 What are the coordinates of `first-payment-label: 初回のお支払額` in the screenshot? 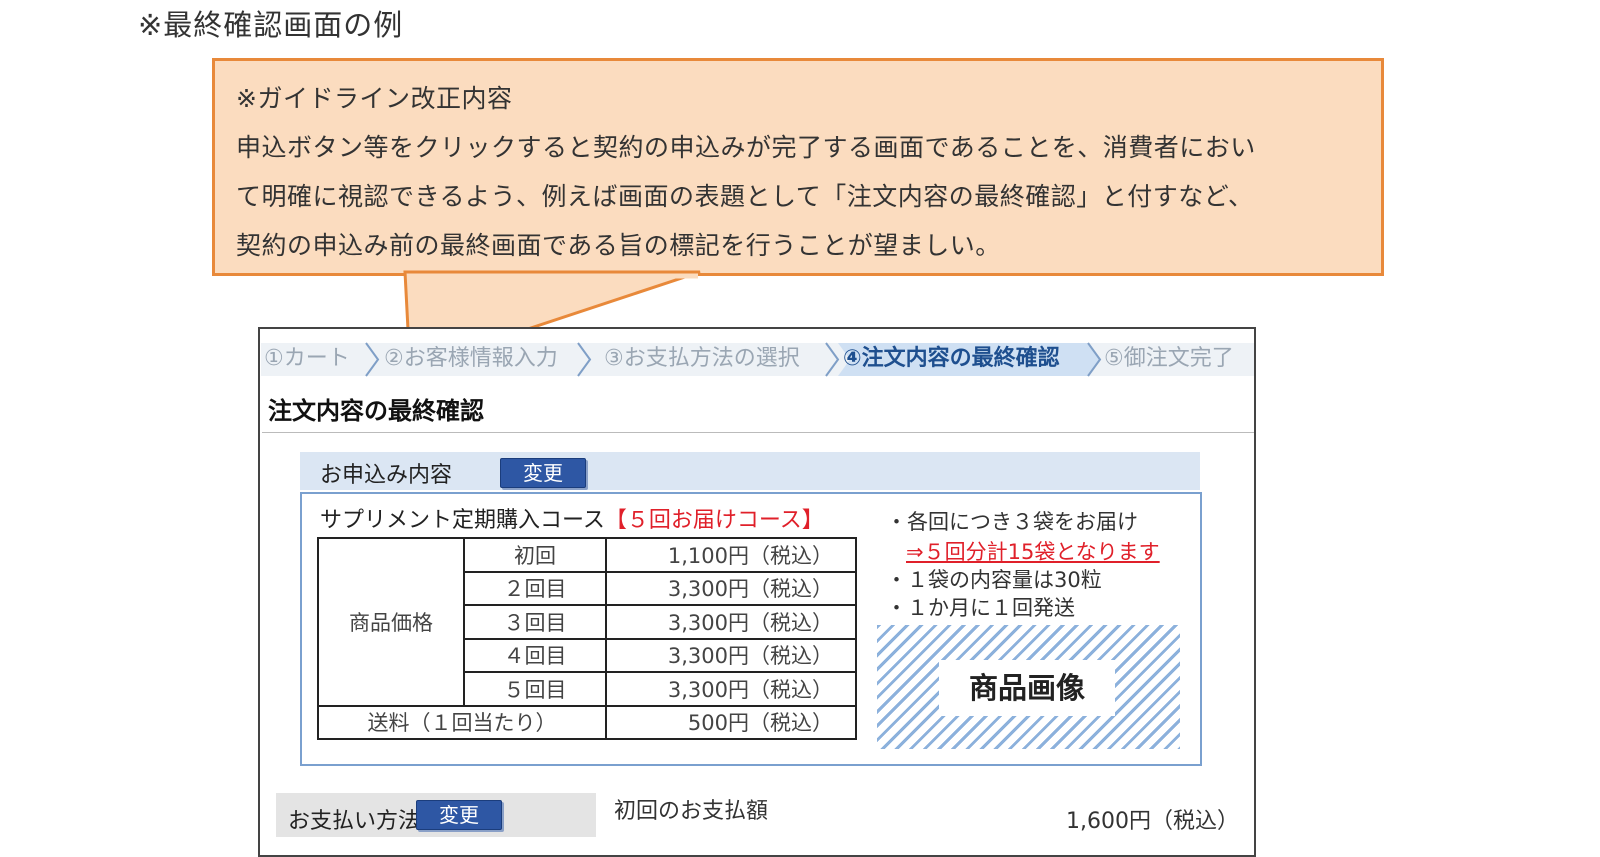 It's located at (691, 811).